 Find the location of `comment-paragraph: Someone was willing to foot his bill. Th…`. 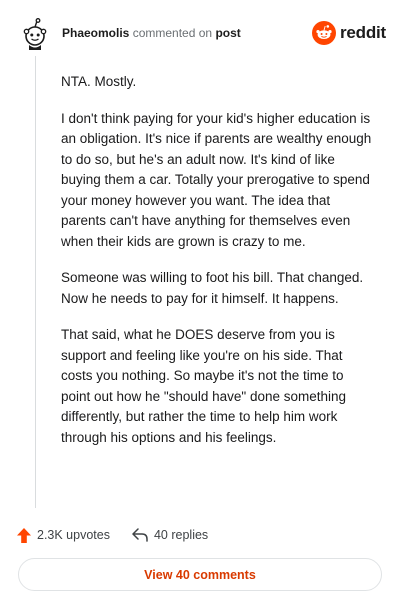

comment-paragraph: Someone was willing to foot his bill. Th… is located at coordinates (212, 288).